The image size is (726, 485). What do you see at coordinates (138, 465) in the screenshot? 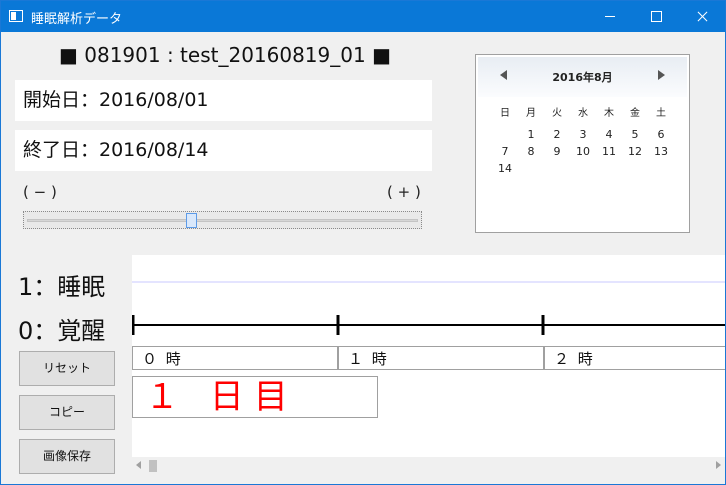
I see `scroll-left-icon` at bounding box center [138, 465].